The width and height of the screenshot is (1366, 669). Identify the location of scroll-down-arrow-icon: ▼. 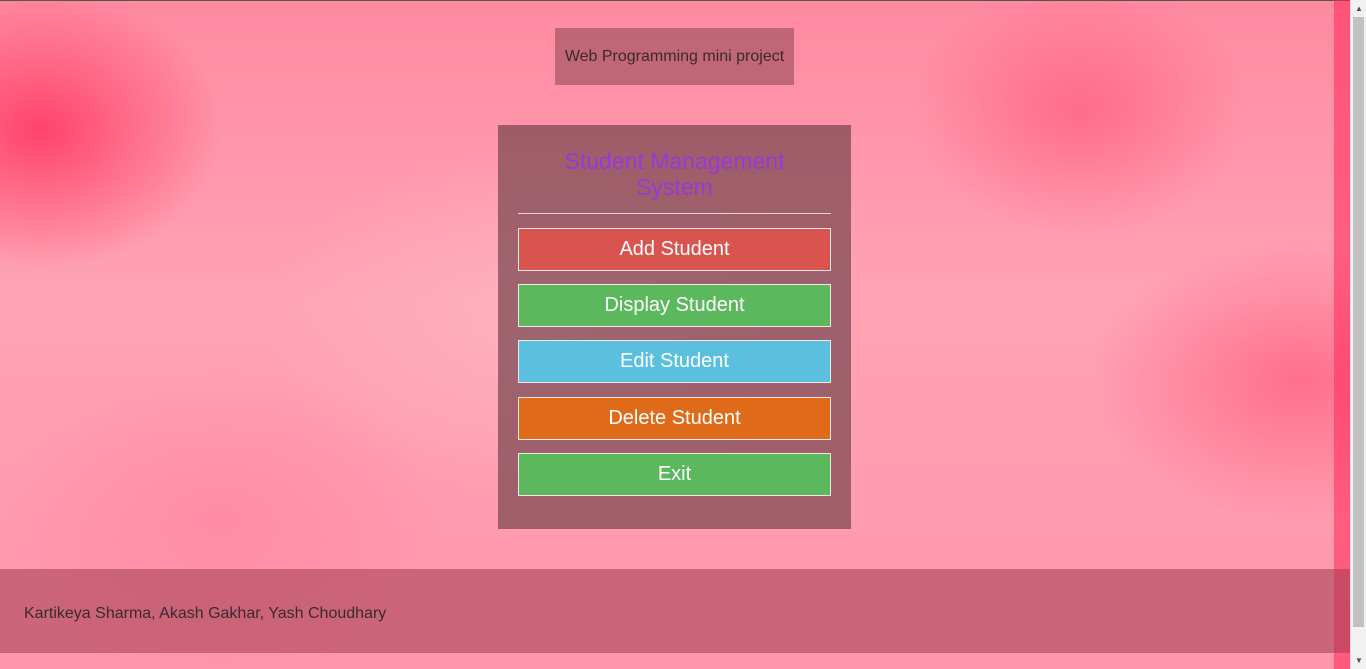
(1358, 660).